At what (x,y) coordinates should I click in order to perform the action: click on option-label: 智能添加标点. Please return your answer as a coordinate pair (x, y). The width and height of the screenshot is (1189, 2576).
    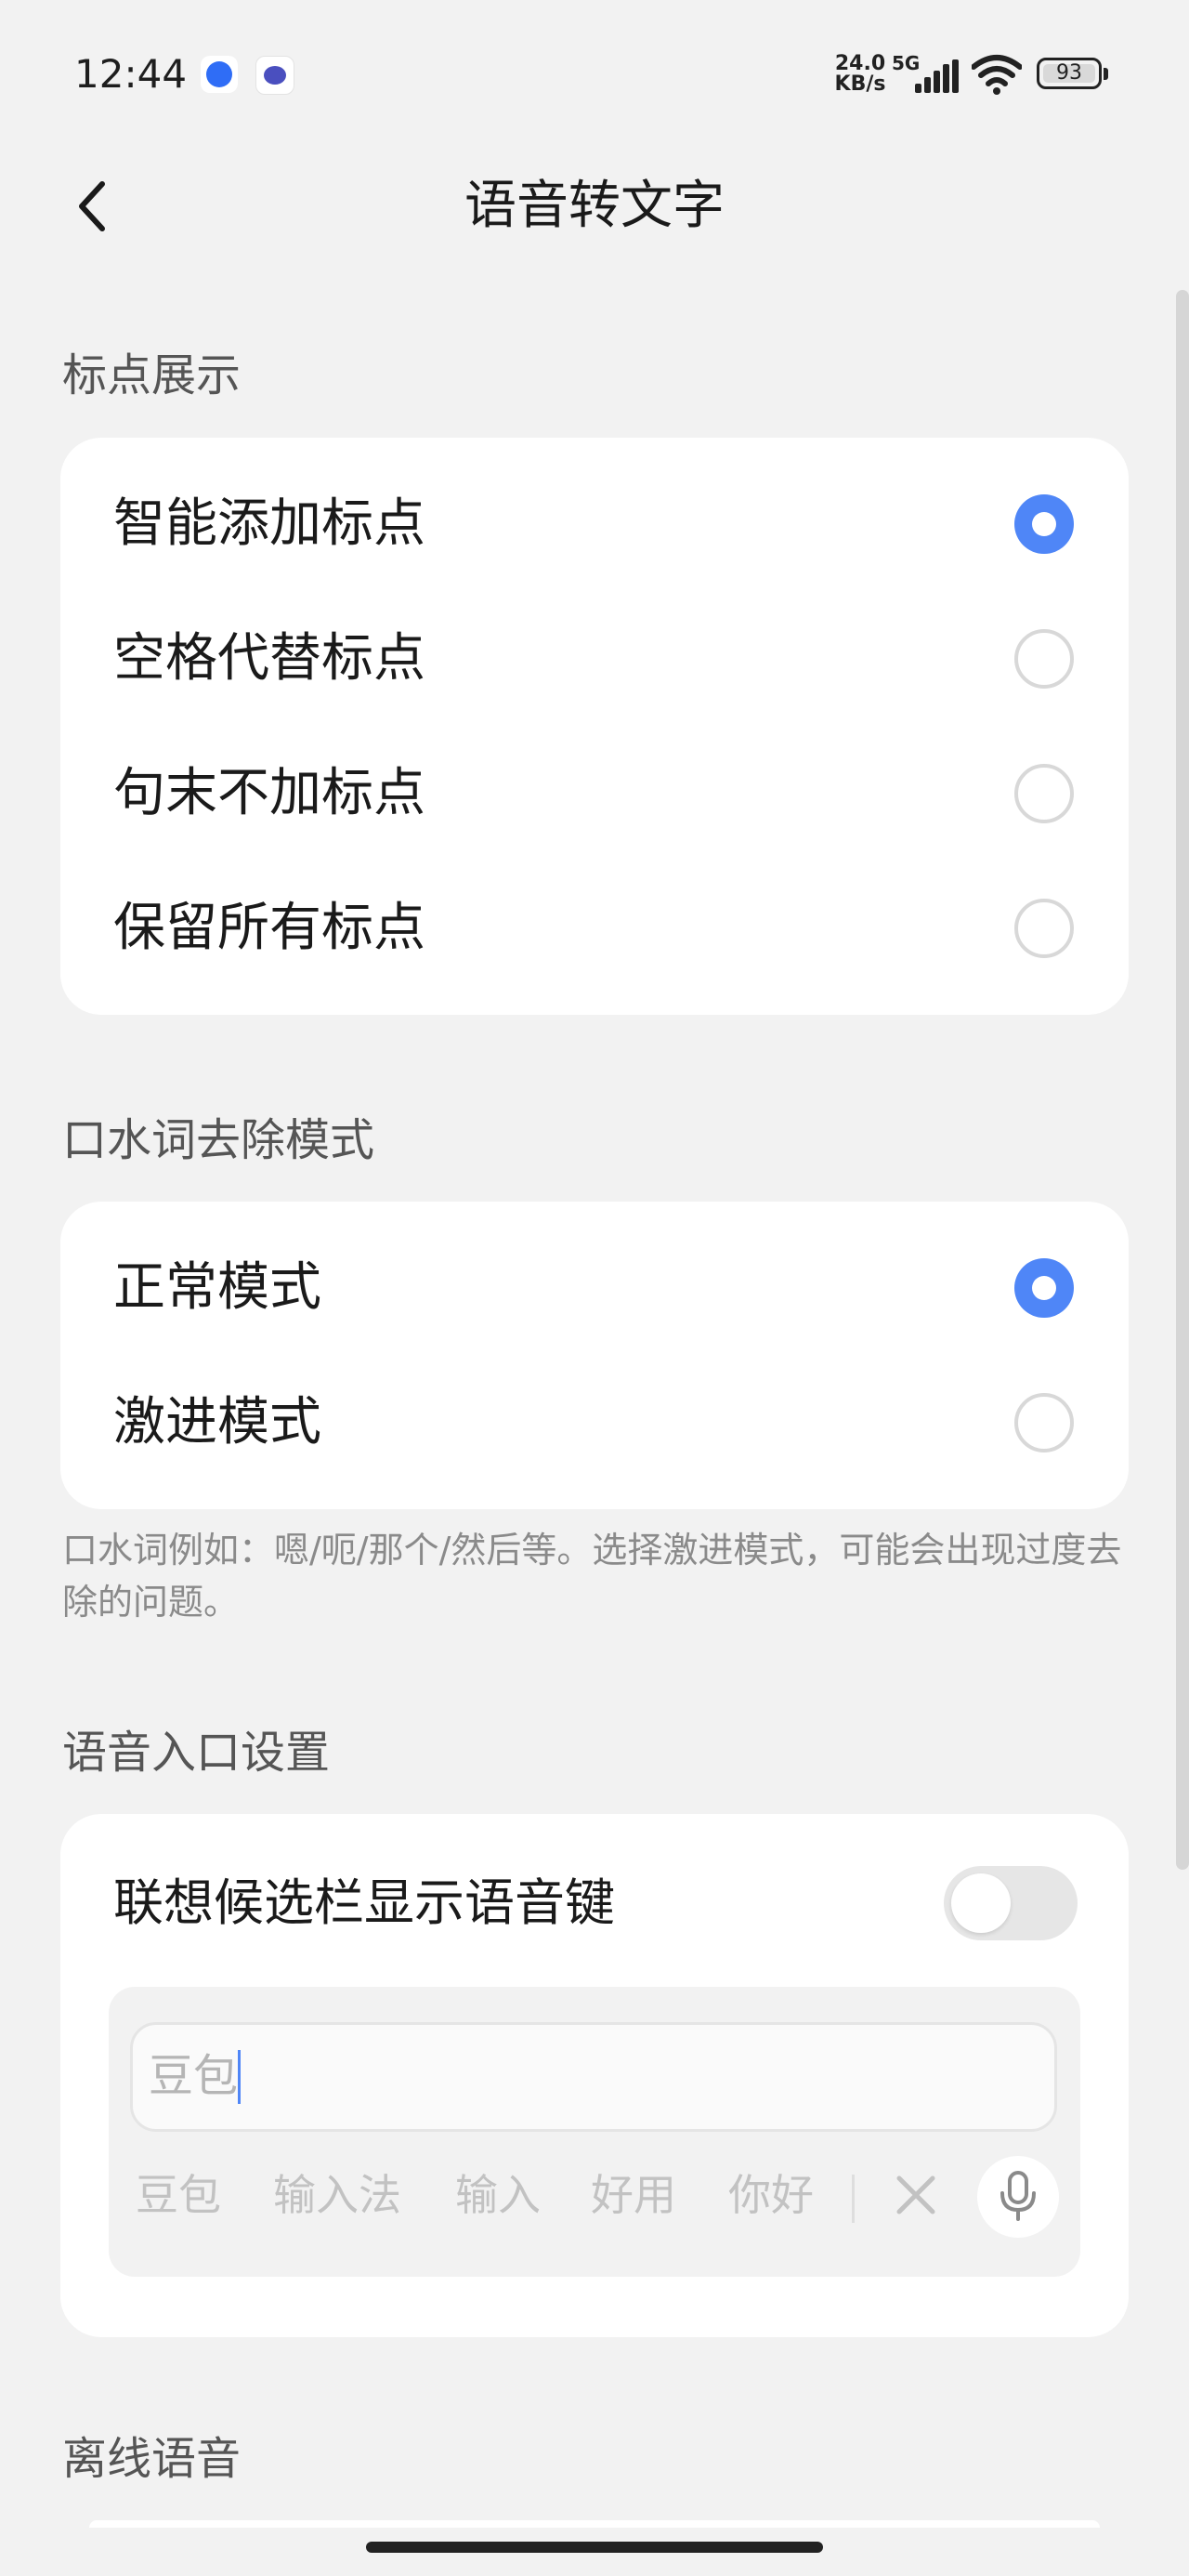
    Looking at the image, I should click on (269, 524).